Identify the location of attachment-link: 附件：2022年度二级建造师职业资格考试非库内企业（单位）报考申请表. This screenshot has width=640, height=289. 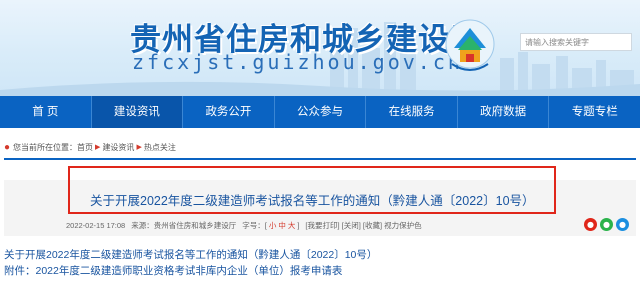
(173, 270).